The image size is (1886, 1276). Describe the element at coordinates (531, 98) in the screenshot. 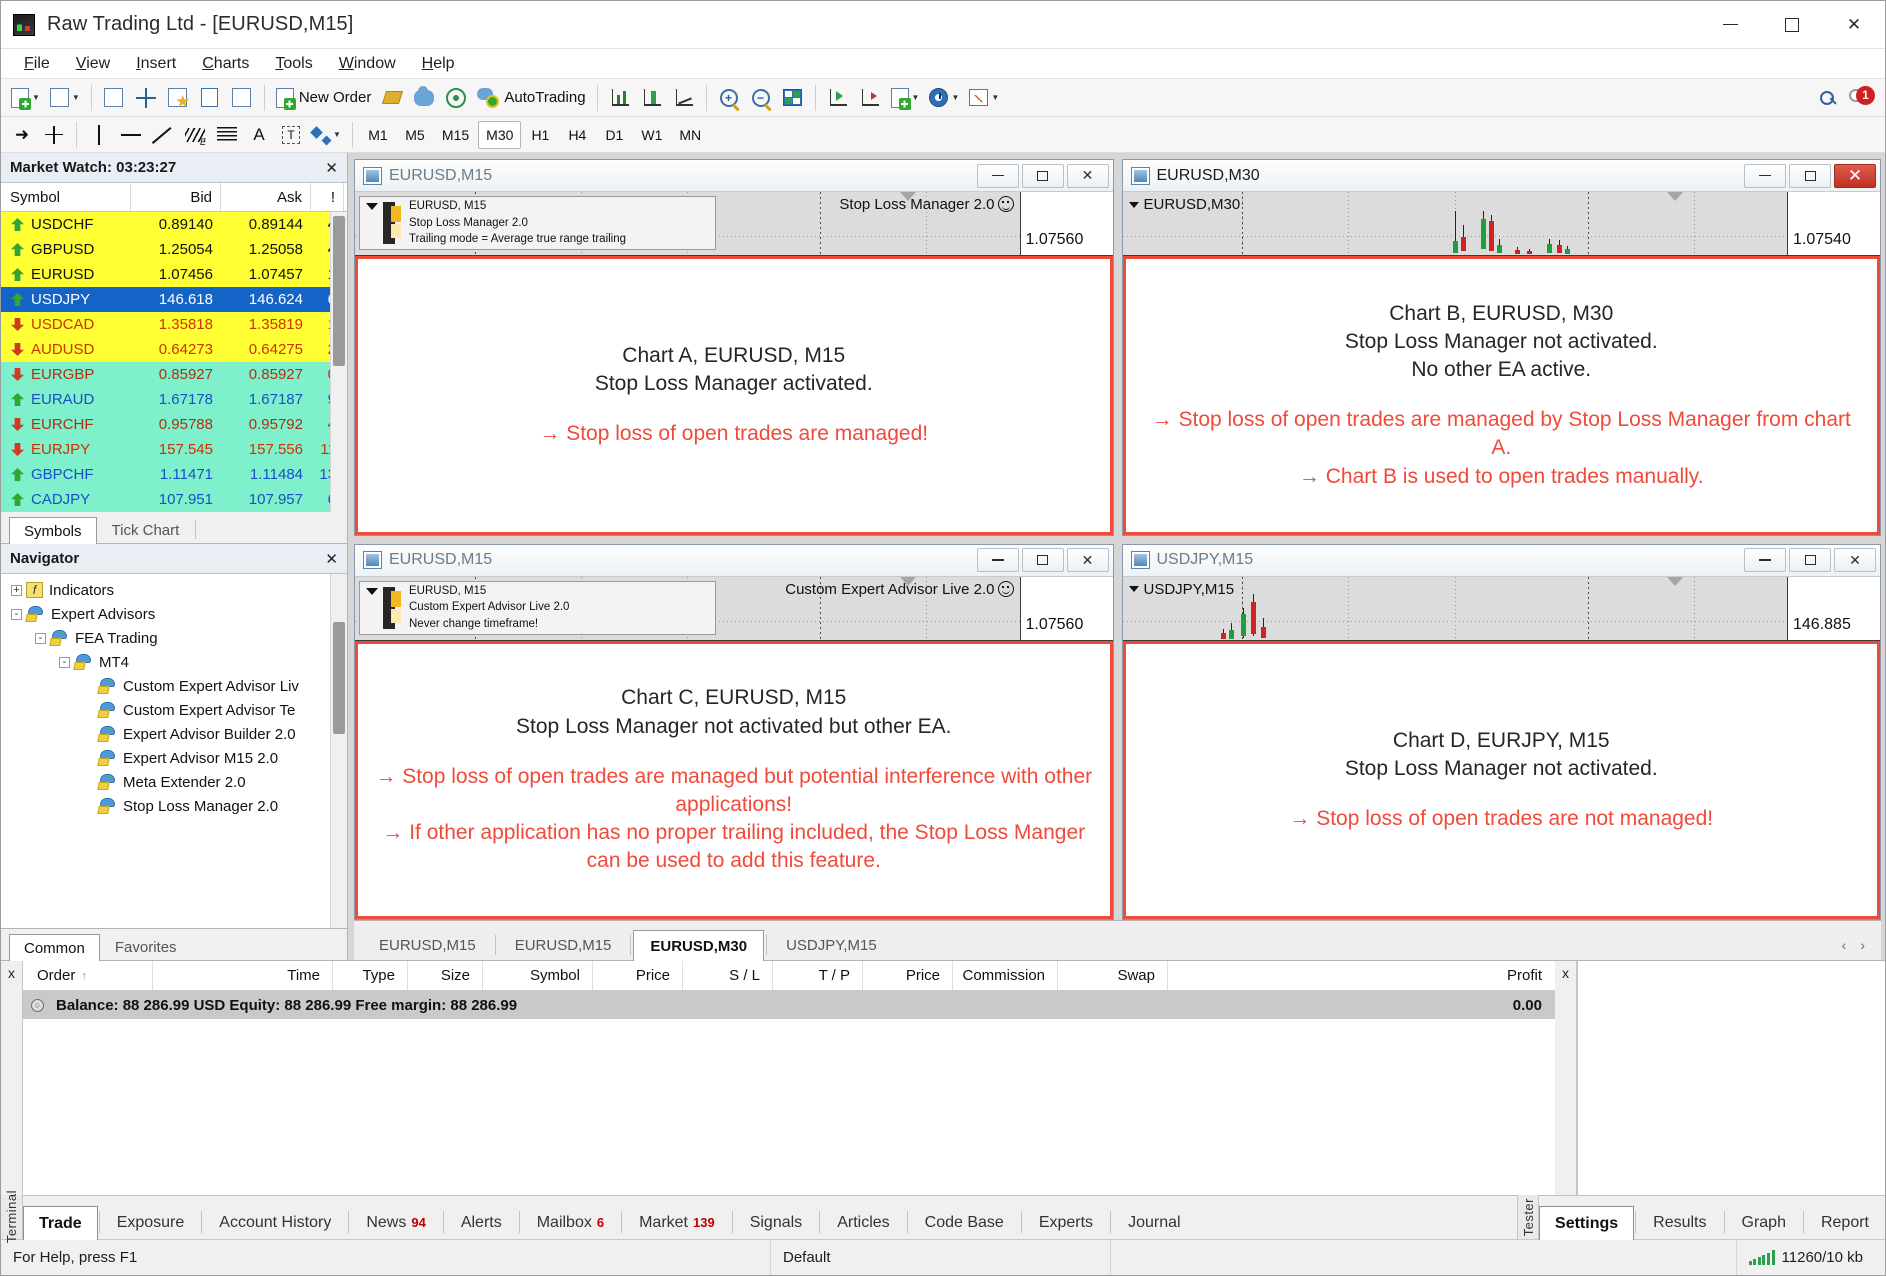

I see `autotrading-button: AutoTrading` at that location.